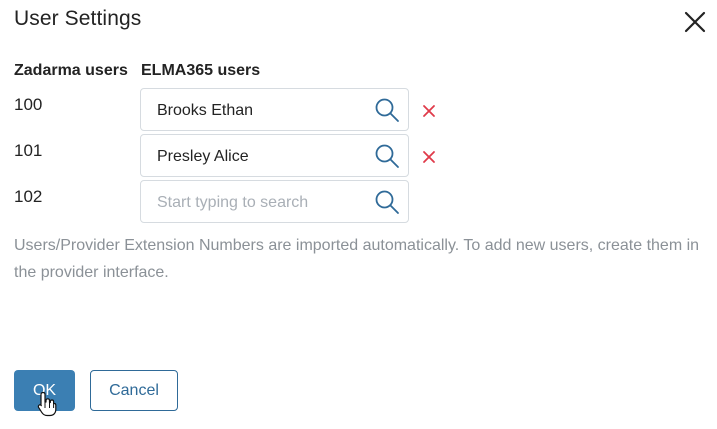  What do you see at coordinates (28, 150) in the screenshot?
I see `extension-number: 101` at bounding box center [28, 150].